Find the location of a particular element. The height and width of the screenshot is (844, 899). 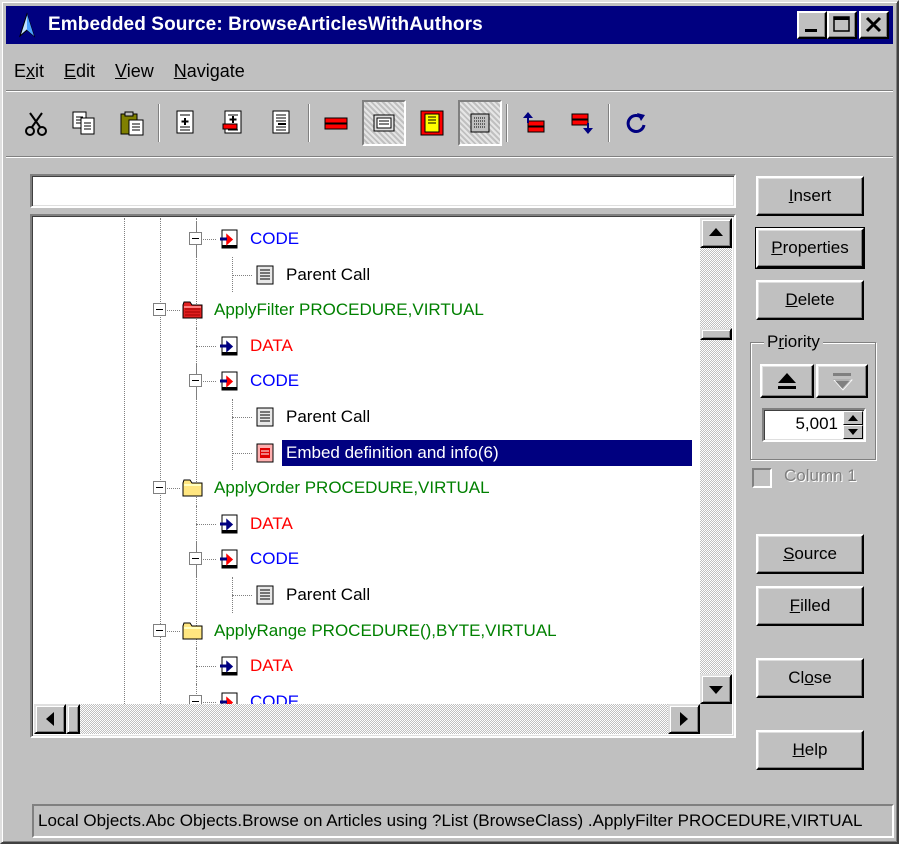

locator-field is located at coordinates (383, 191).